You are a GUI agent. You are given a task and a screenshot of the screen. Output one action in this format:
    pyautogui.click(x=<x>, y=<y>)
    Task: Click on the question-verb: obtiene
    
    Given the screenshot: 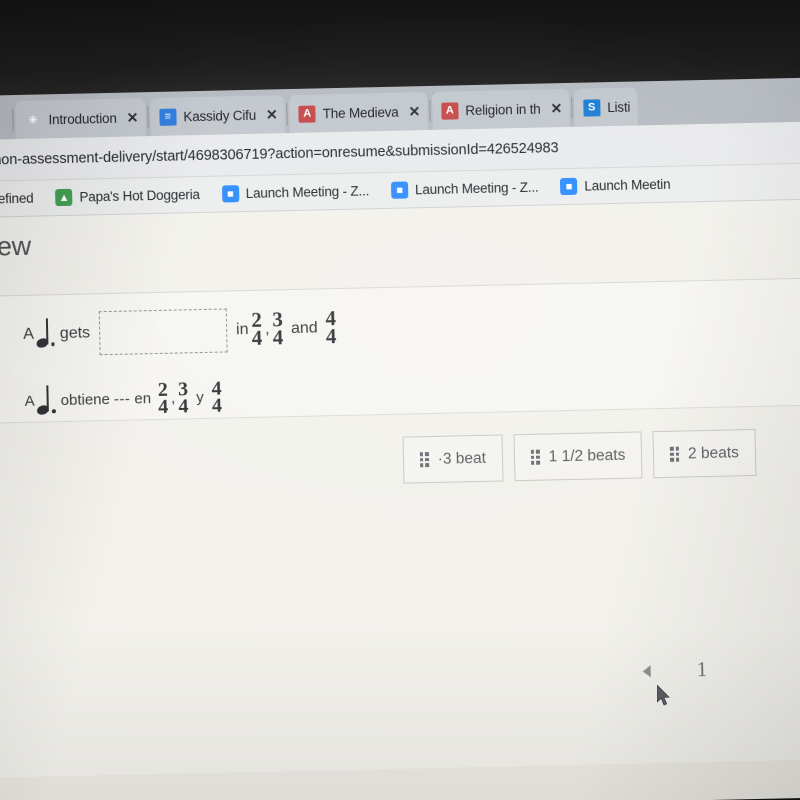 What is the action you would take?
    pyautogui.click(x=85, y=400)
    